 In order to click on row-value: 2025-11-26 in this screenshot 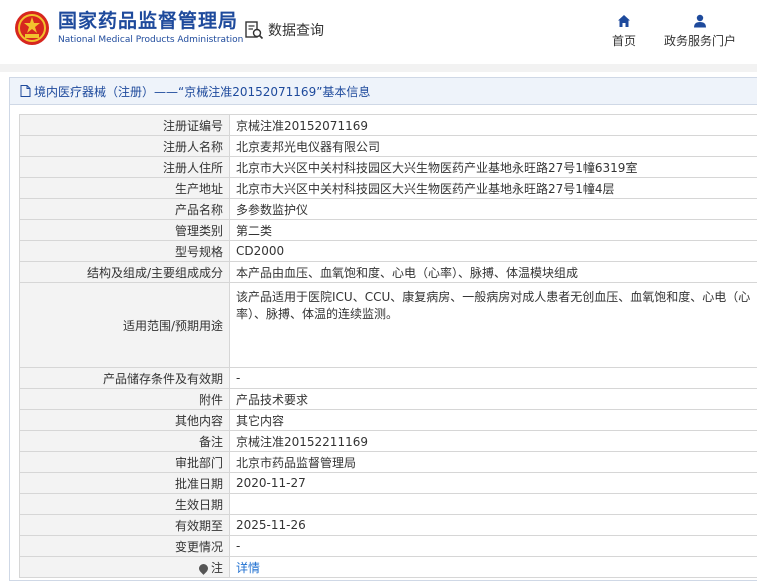, I will do `click(493, 525)`.